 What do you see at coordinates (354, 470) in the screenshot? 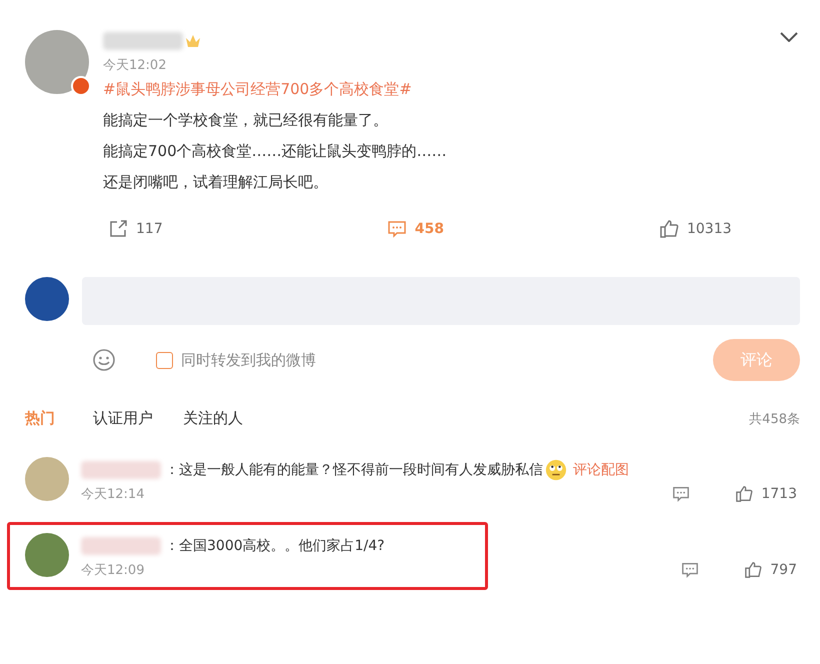
I see `comment-text: ：这是一般人能有的能量？怪不得前一段时间有人发威胁私信` at bounding box center [354, 470].